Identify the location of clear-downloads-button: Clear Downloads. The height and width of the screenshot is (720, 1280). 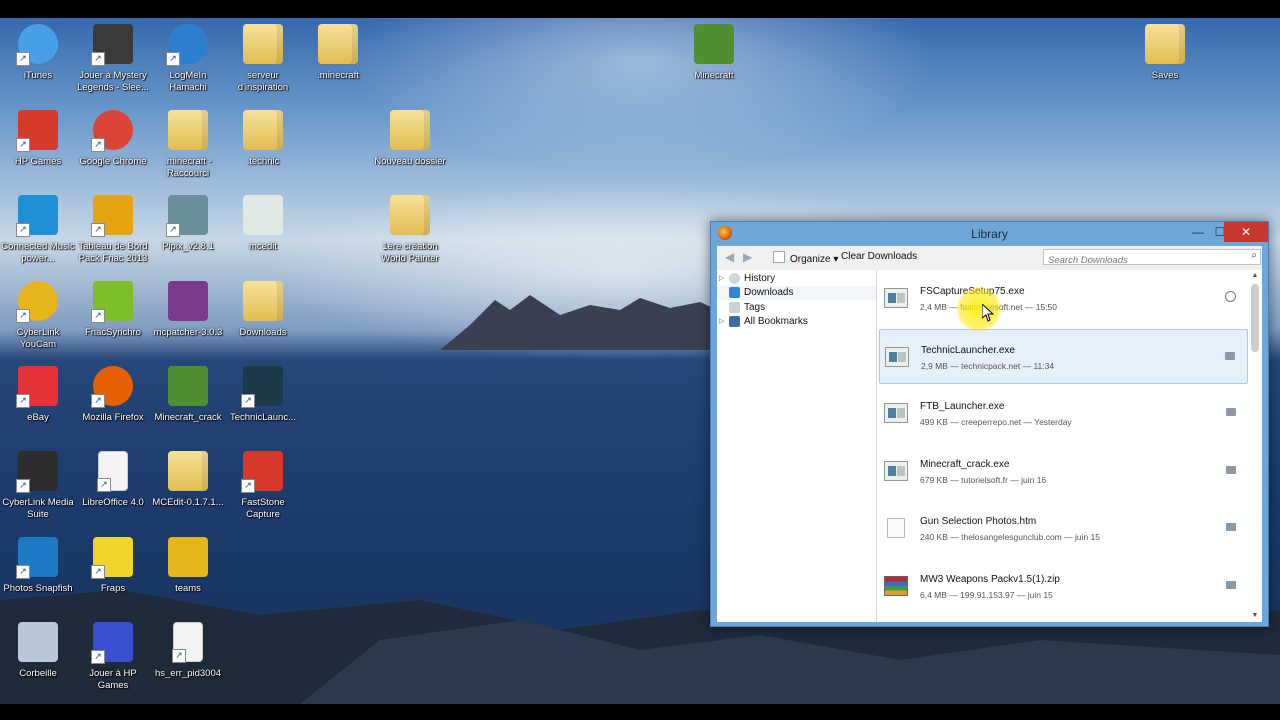
(879, 256).